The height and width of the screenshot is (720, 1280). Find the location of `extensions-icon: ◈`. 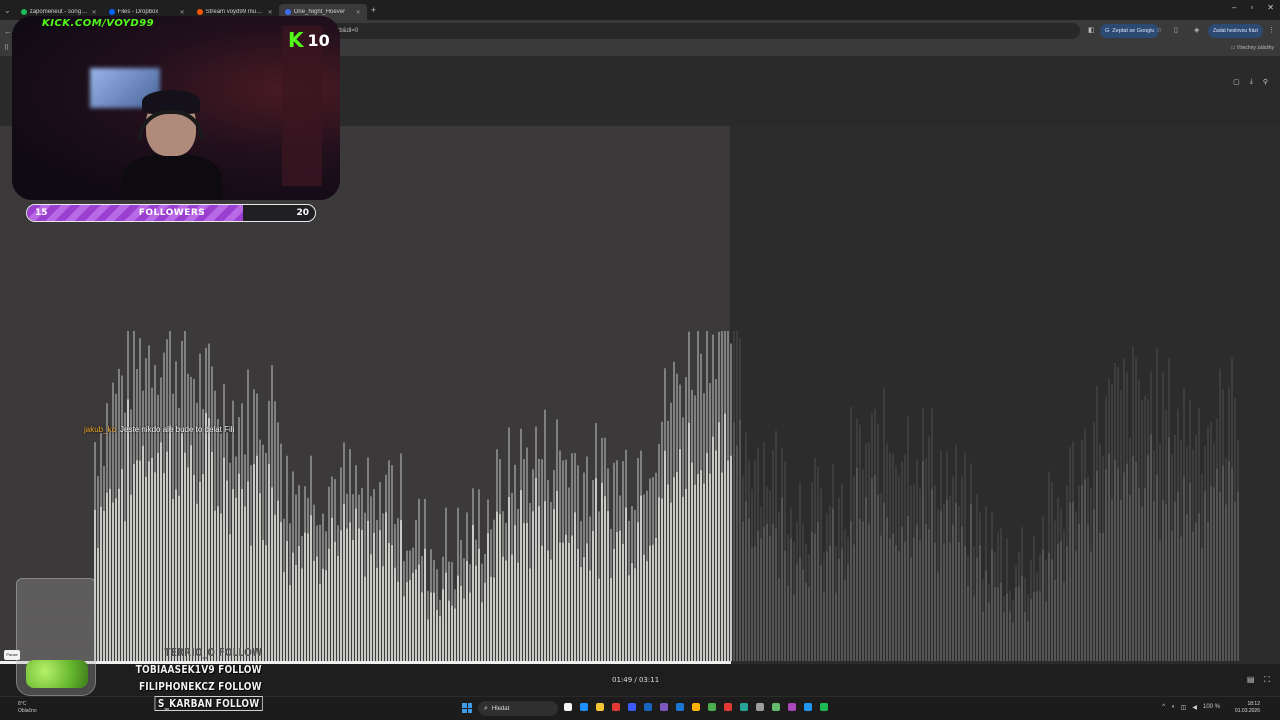

extensions-icon: ◈ is located at coordinates (1196, 30).